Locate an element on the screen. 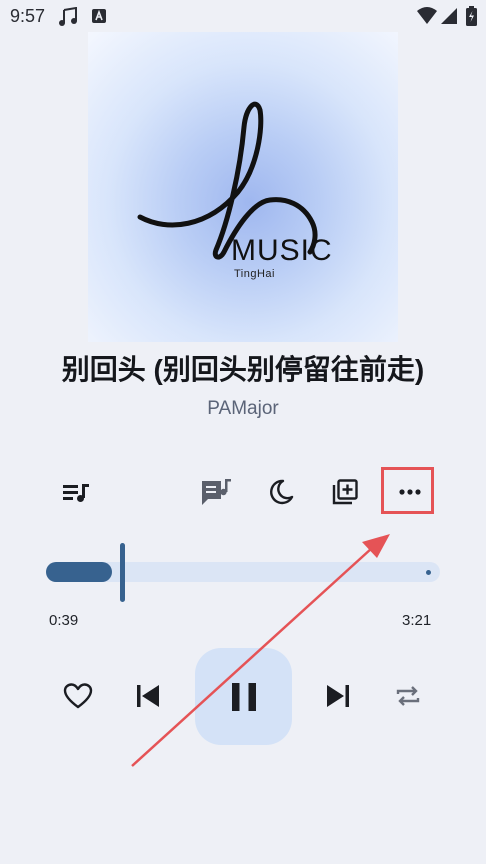 This screenshot has width=486, height=864. pause-icon is located at coordinates (243, 696).